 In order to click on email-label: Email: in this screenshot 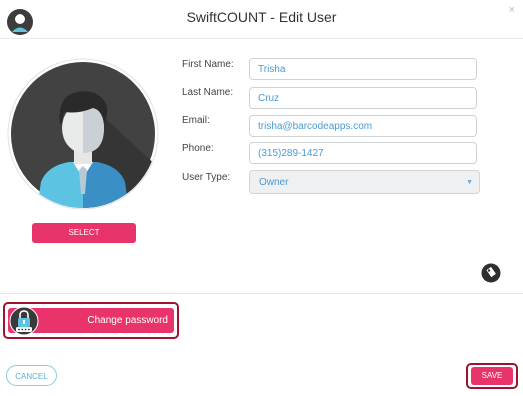, I will do `click(196, 120)`.